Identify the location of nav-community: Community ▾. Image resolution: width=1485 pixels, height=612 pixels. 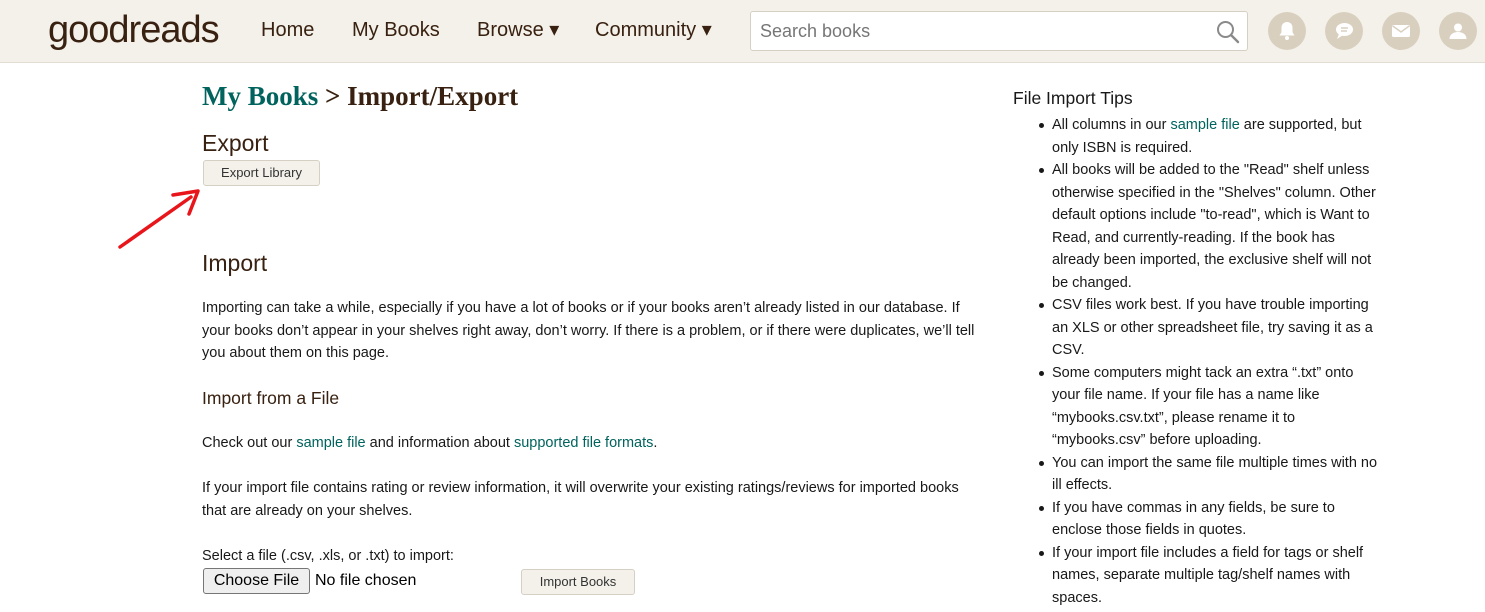
(653, 30).